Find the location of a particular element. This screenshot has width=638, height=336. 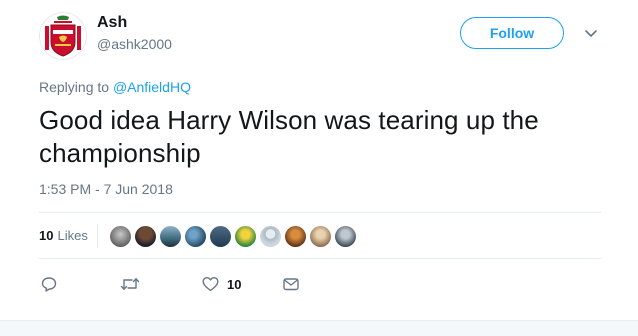

chevron-down-icon is located at coordinates (591, 34).